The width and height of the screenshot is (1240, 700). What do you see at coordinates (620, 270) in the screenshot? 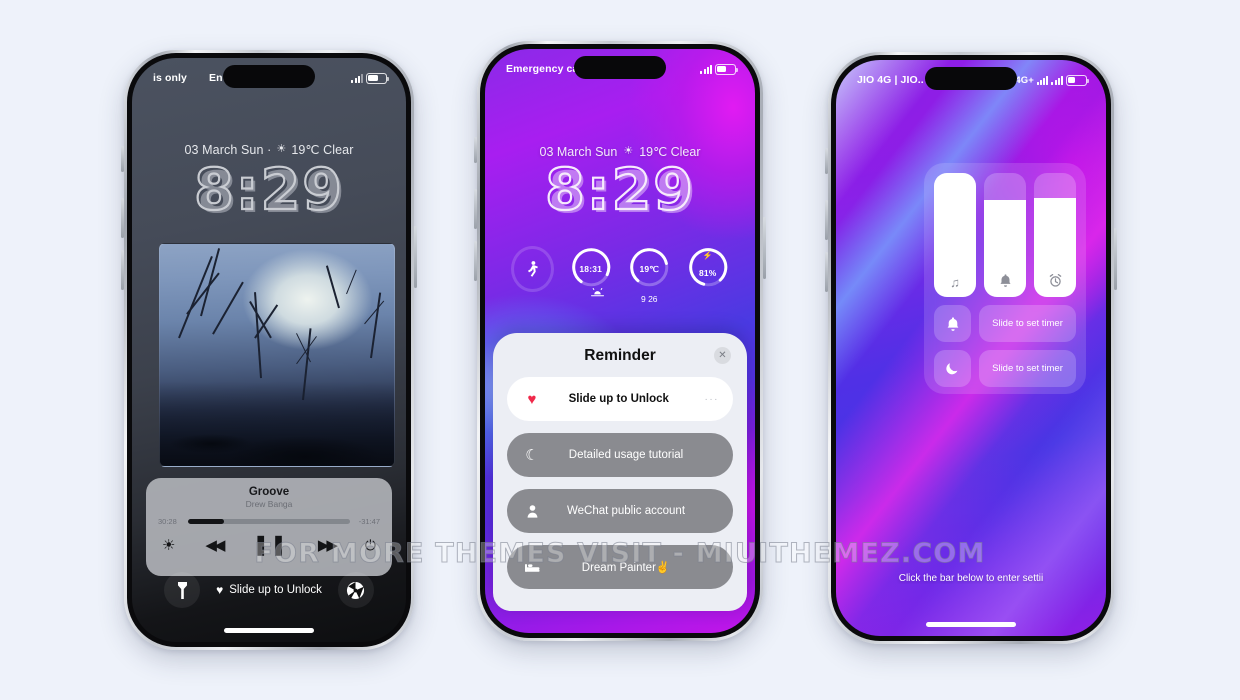
I see `ring-widgets: 18:31 19℃ 9 26 ⚡ 81%` at bounding box center [620, 270].